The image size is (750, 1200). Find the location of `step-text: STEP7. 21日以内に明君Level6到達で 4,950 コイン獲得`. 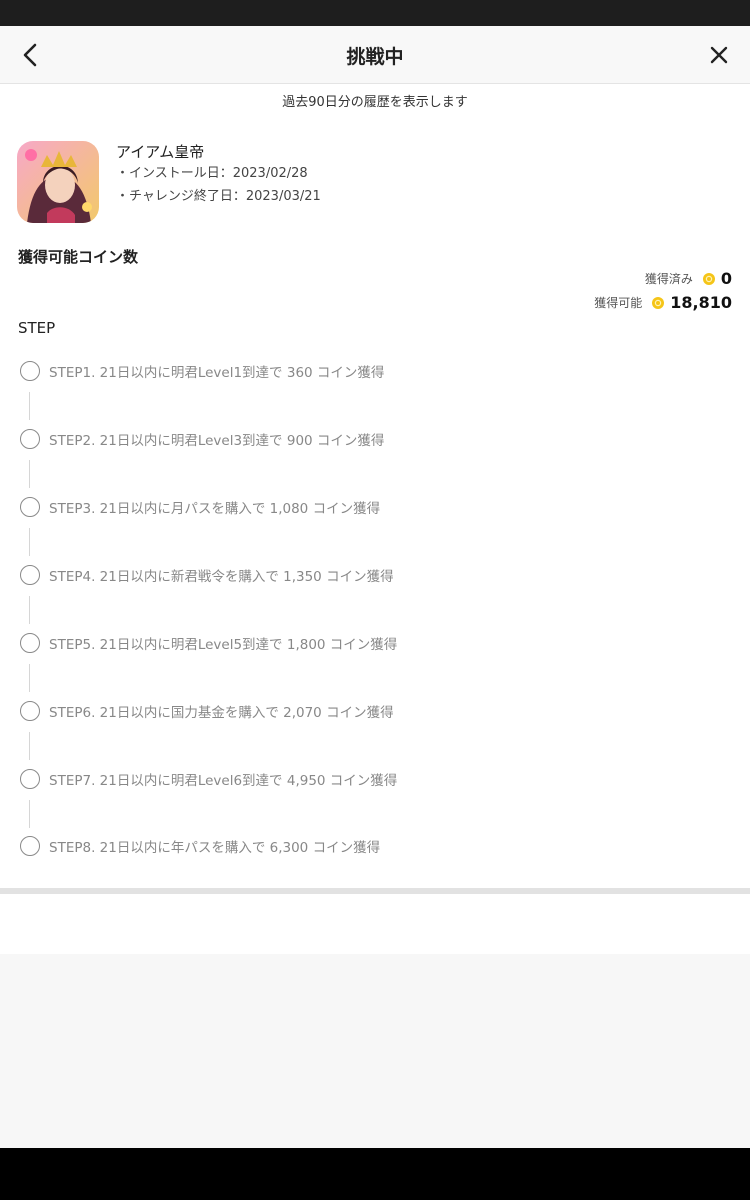

step-text: STEP7. 21日以内に明君Level6到達で 4,950 コイン獲得 is located at coordinates (223, 781).